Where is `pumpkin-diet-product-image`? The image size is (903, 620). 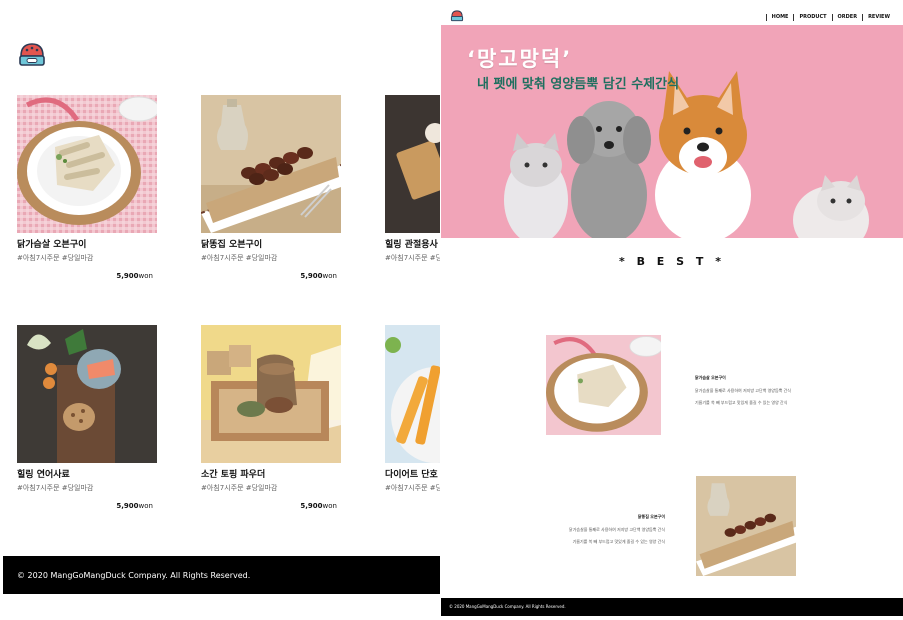
pumpkin-diet-product-image is located at coordinates (412, 394).